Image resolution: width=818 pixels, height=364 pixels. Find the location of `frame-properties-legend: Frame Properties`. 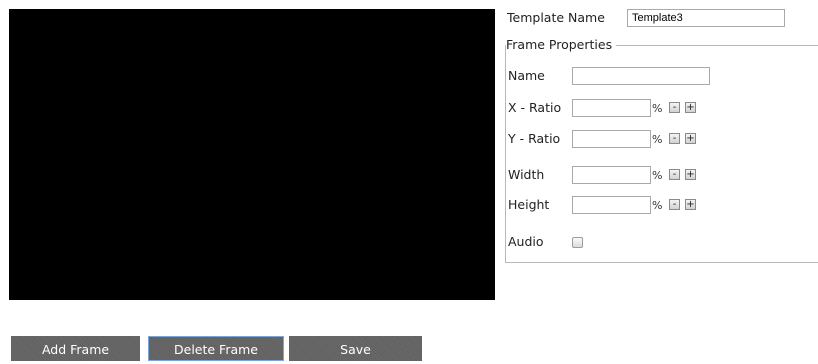

frame-properties-legend: Frame Properties is located at coordinates (561, 45).